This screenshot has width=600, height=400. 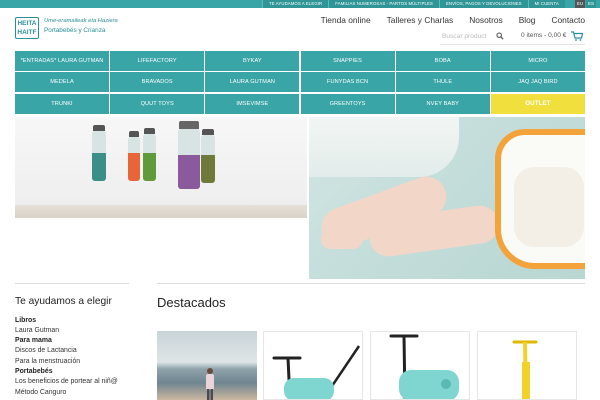 I want to click on logo-mark-line1: HEITA, so click(x=27, y=23).